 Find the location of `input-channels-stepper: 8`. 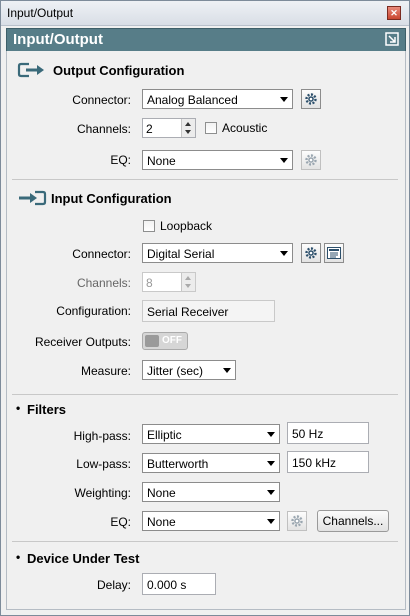

input-channels-stepper: 8 is located at coordinates (169, 282).